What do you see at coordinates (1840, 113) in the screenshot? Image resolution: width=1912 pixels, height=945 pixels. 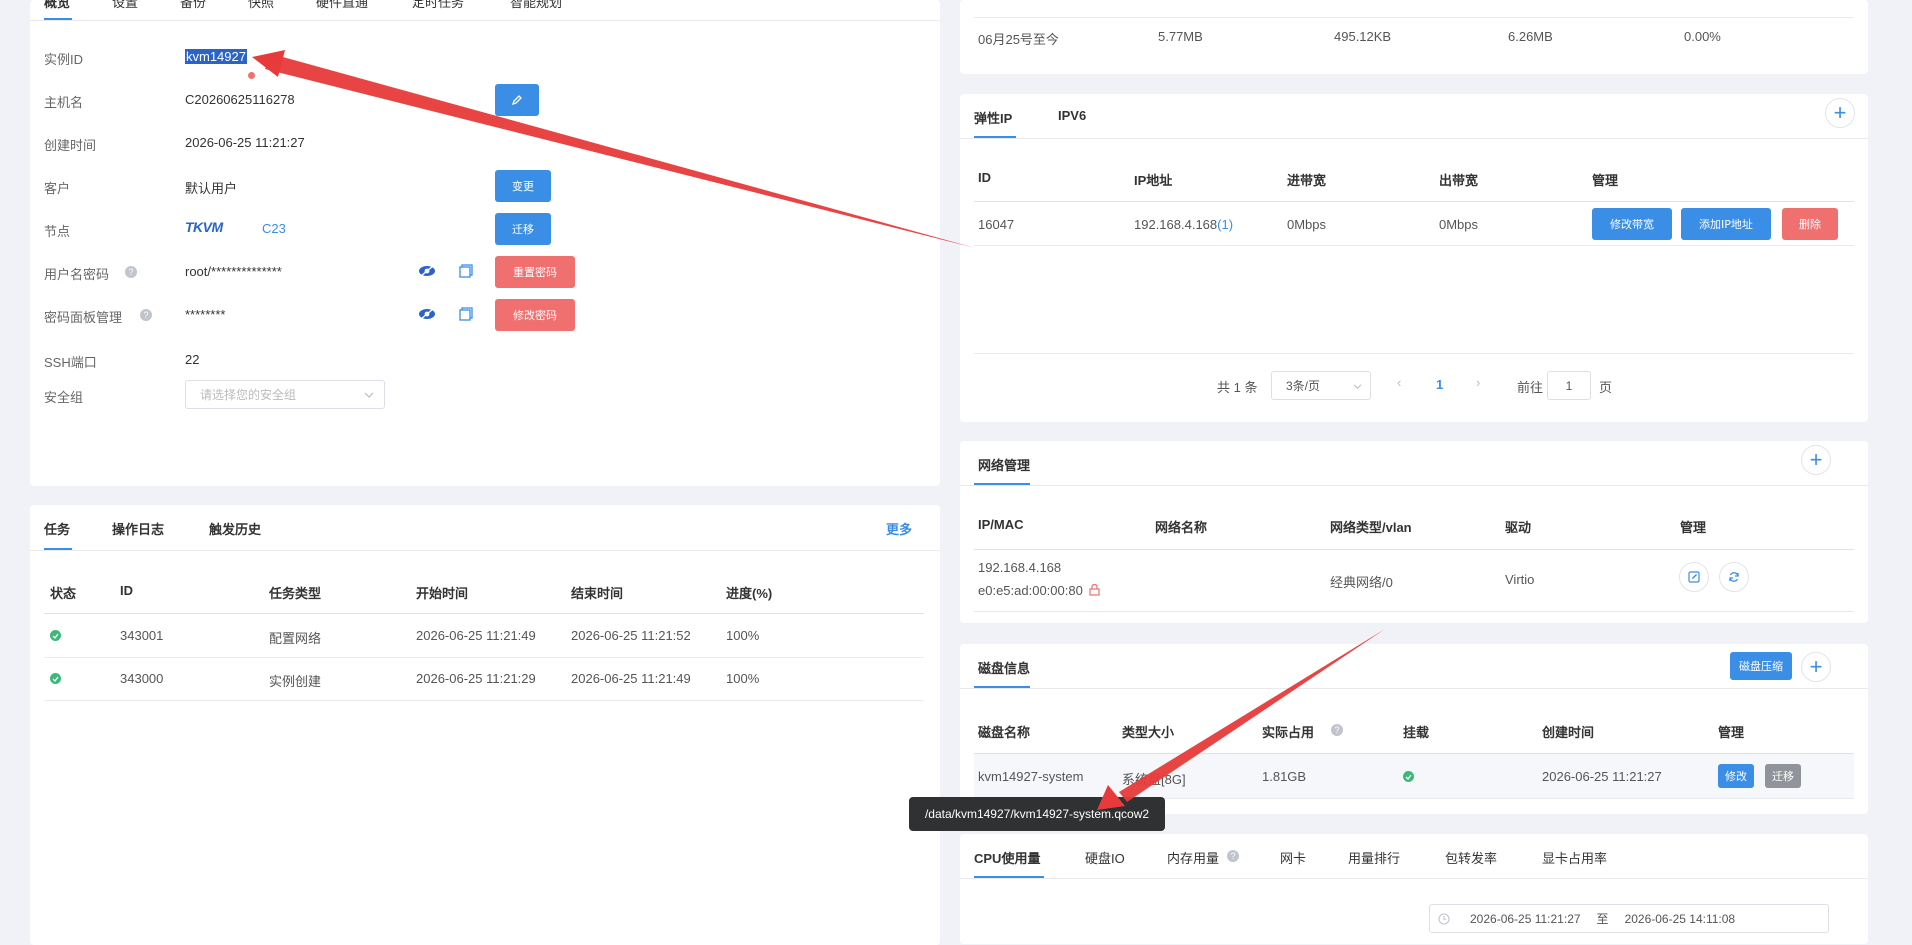 I see `add-elastic-ip-button: +` at bounding box center [1840, 113].